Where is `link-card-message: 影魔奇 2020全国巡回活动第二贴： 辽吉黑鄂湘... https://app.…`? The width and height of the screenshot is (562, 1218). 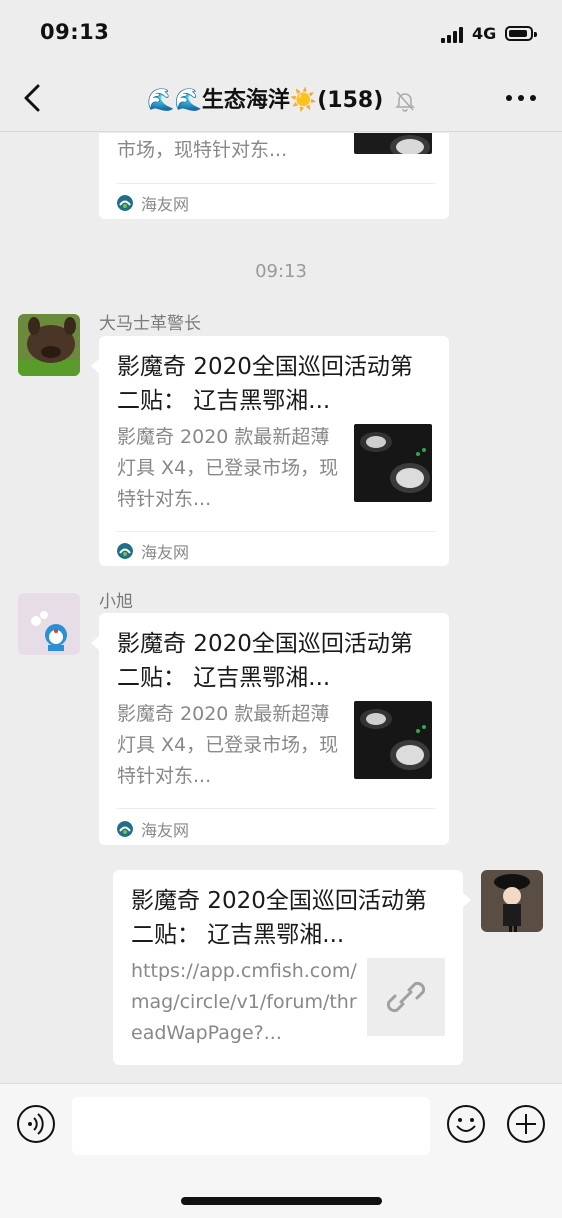
link-card-message: 影魔奇 2020全国巡回活动第二贴： 辽吉黑鄂湘... https://app.… is located at coordinates (292, 967).